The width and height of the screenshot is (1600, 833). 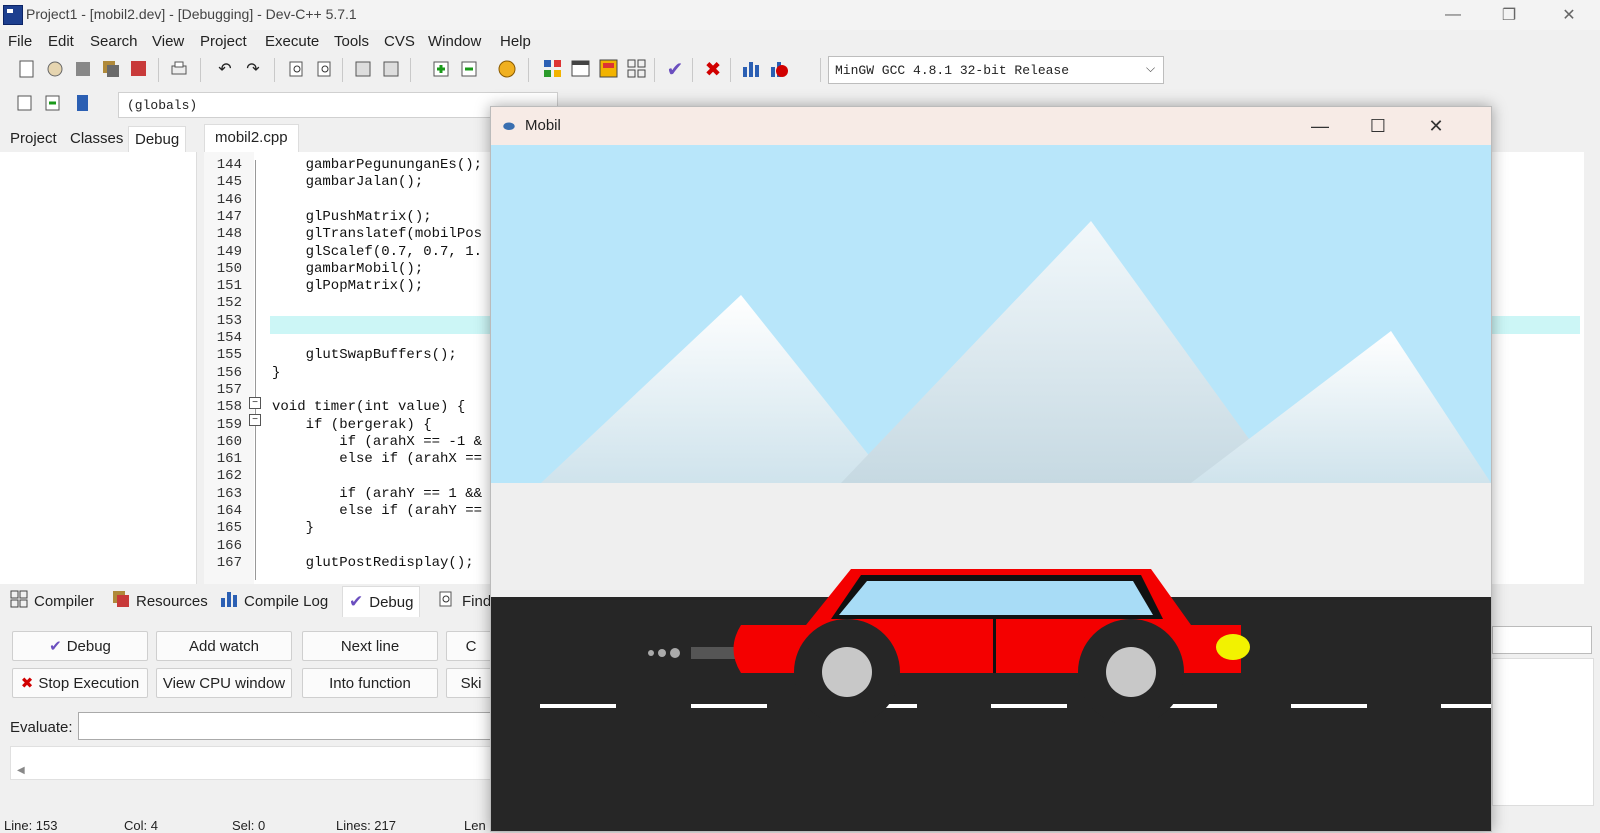 I want to click on debug-button: ✔ Debug, so click(x=80, y=646).